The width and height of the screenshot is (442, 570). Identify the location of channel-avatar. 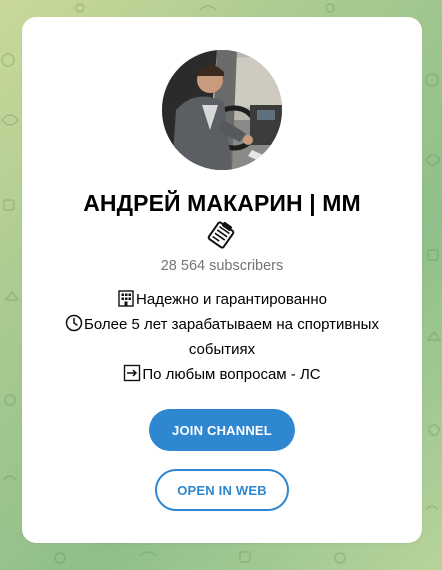
(222, 110).